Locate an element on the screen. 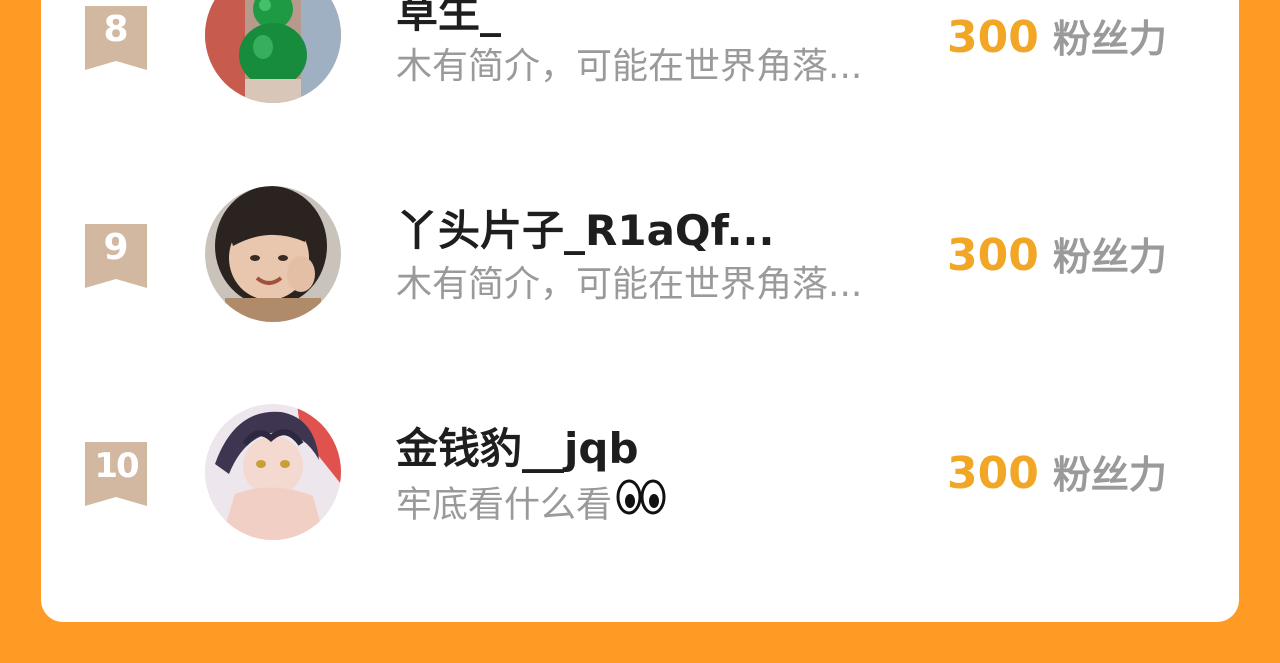  user-bio: 牢底看什么看 is located at coordinates (531, 505).